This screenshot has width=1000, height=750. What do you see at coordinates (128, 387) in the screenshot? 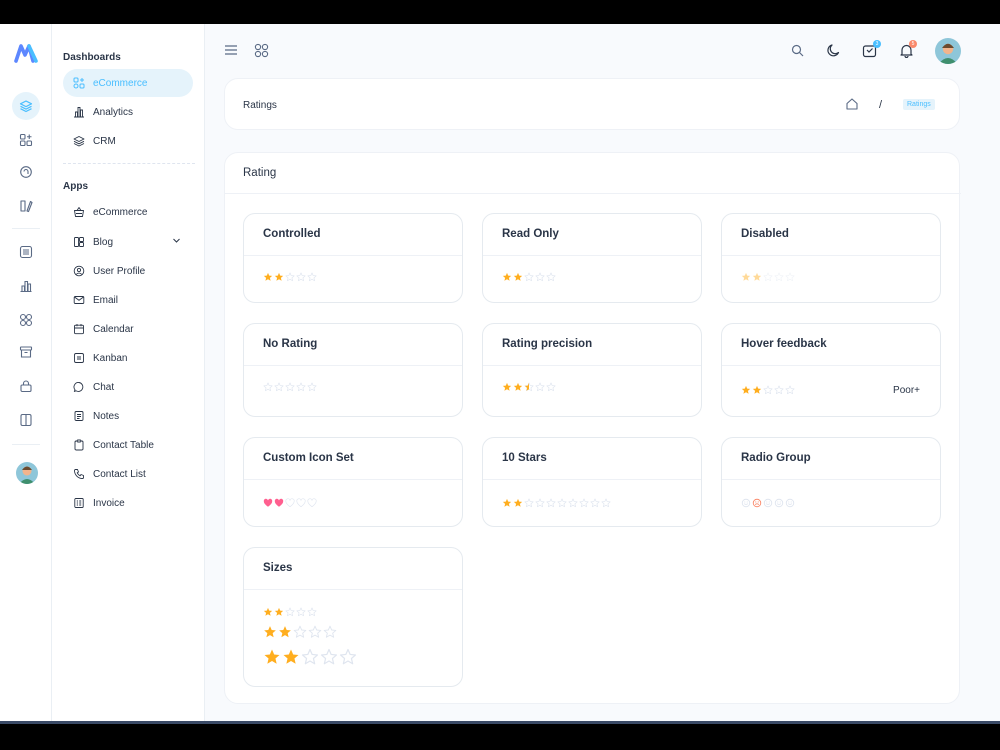
I see `sidebar-item-chat: Chat` at bounding box center [128, 387].